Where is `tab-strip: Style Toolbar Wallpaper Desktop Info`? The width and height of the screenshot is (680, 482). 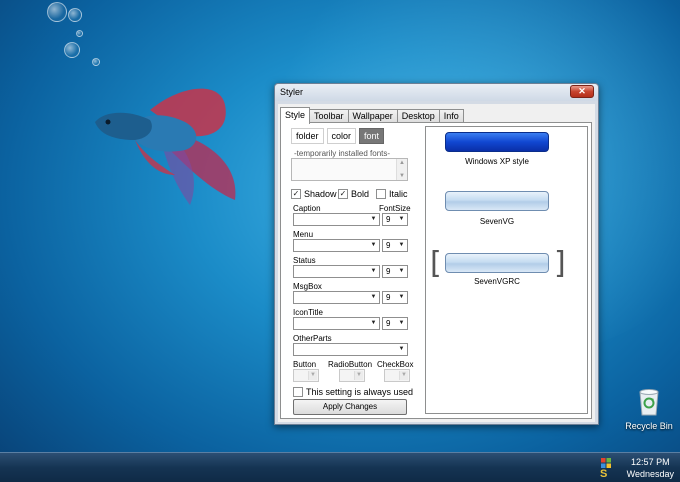 tab-strip: Style Toolbar Wallpaper Desktop Info is located at coordinates (372, 115).